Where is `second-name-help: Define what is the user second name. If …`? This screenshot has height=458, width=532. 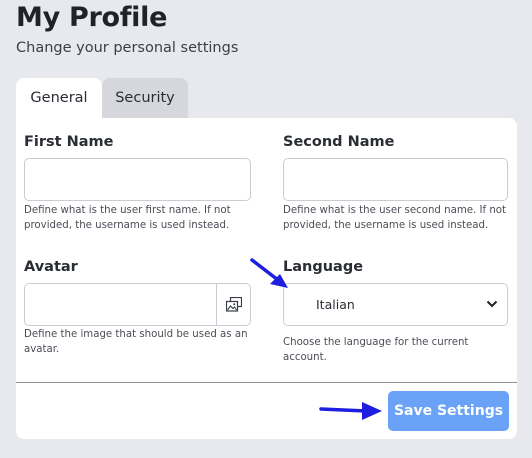
second-name-help: Define what is the user second name. If … is located at coordinates (395, 218).